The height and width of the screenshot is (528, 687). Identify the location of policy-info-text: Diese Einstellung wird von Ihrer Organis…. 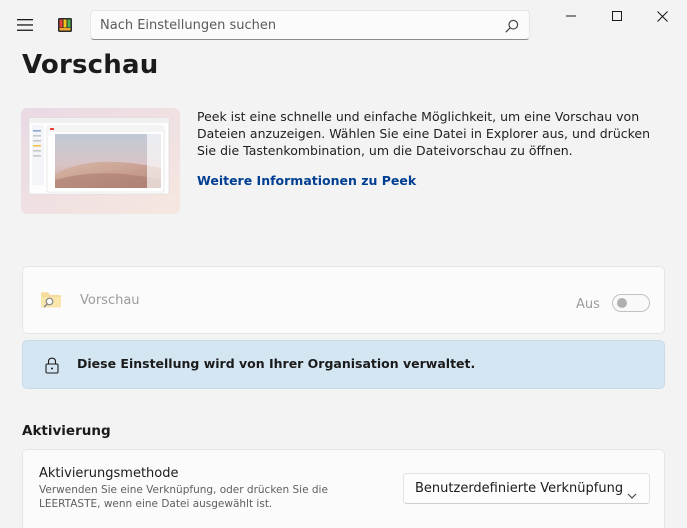
(276, 363).